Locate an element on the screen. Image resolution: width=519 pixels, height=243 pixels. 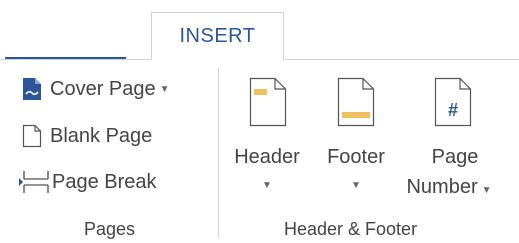
blank-page-label: Blank Page is located at coordinates (101, 135).